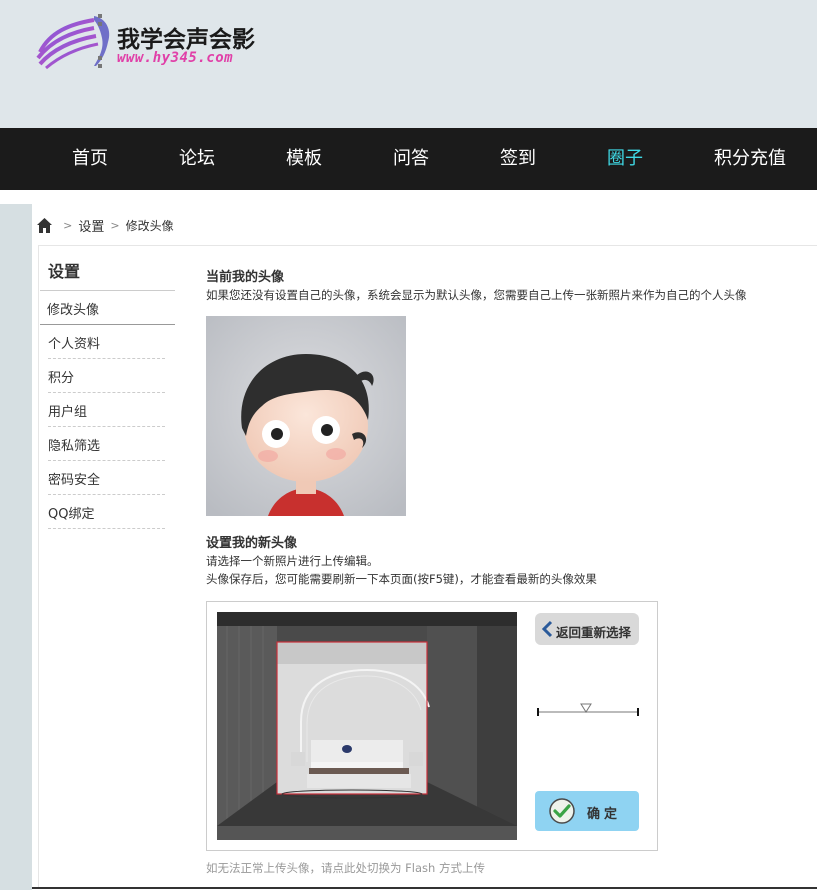 Image resolution: width=817 pixels, height=890 pixels. What do you see at coordinates (245, 277) in the screenshot?
I see `current-avatar-title: 当前我的头像` at bounding box center [245, 277].